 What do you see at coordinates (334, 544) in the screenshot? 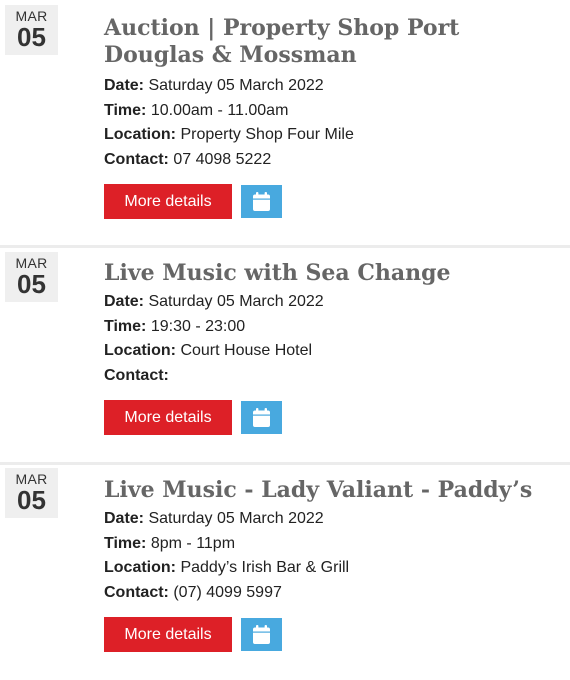
I see `event-time-row: Time: 8pm - 11pm` at bounding box center [334, 544].